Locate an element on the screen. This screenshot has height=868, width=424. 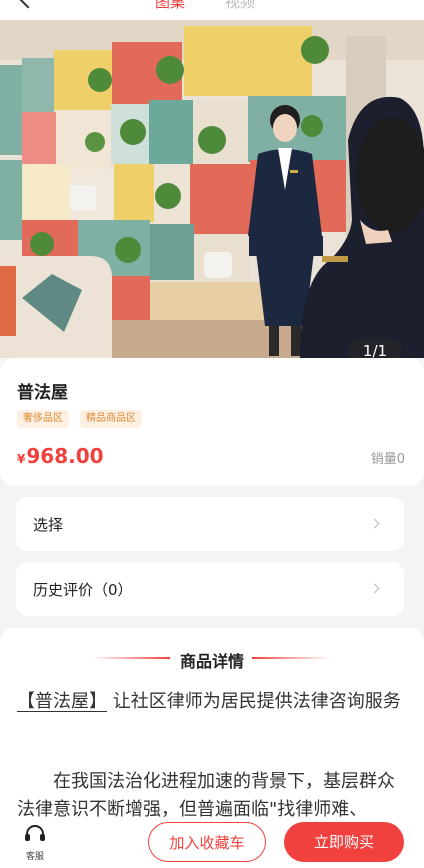
customer-service-label: 客服 is located at coordinates (34, 857).